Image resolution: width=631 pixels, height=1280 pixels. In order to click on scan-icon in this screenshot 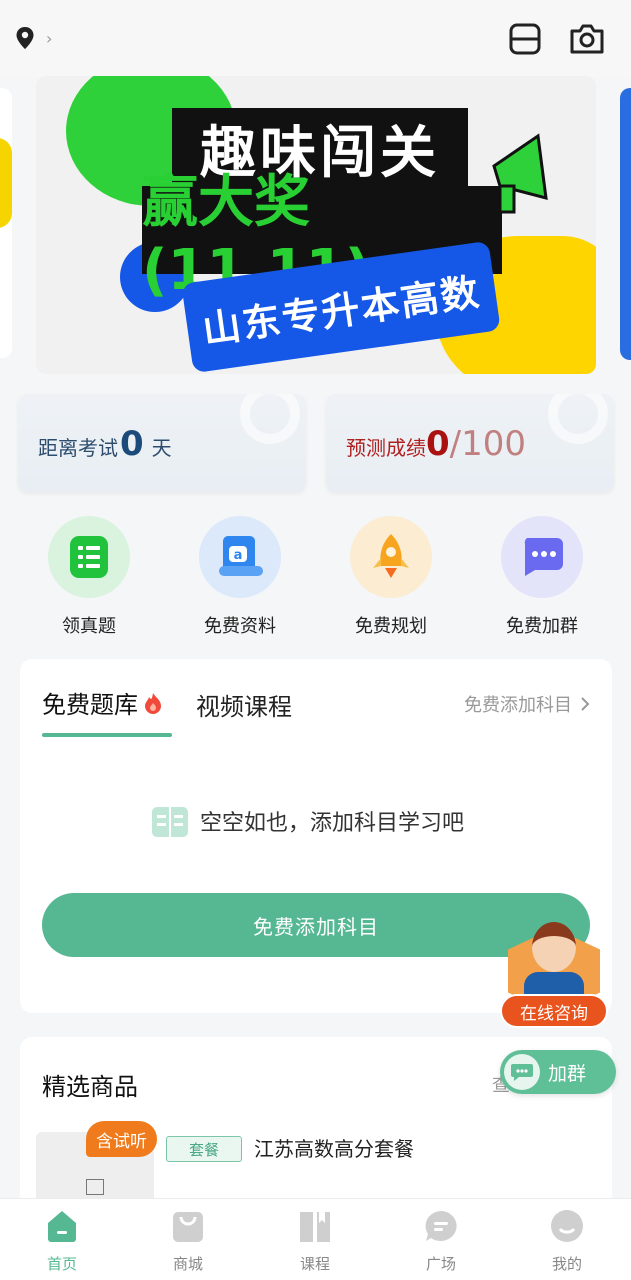, I will do `click(525, 39)`.